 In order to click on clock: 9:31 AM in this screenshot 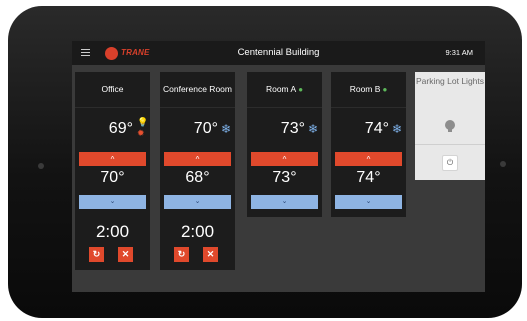, I will do `click(459, 52)`.